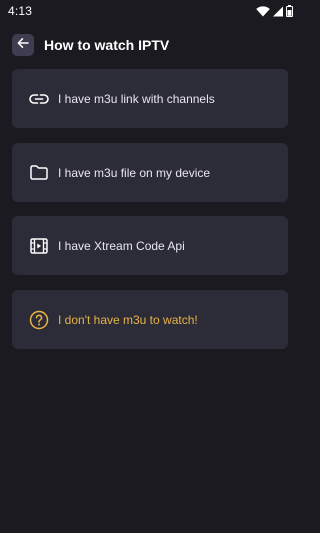  I want to click on page-title: How to watch IPTV, so click(107, 45).